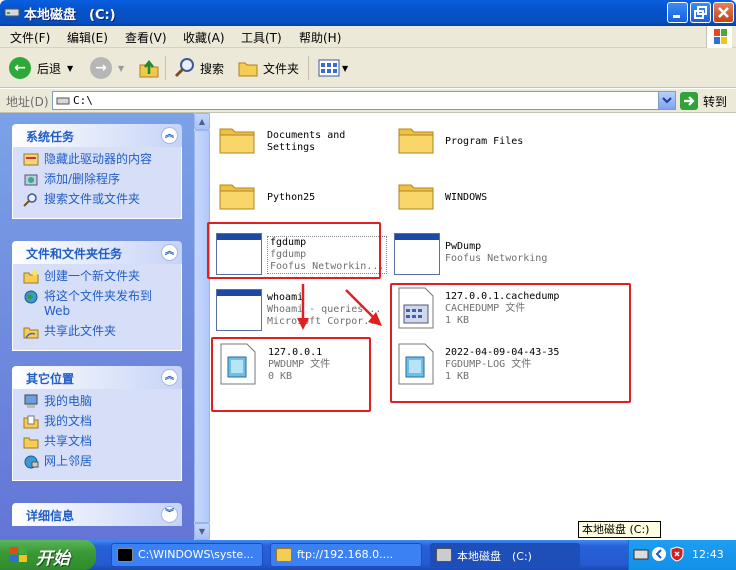 The height and width of the screenshot is (570, 736). I want to click on other-places-body: 我的电脑 我的文档 共享文档 网上邻居, so click(97, 435).